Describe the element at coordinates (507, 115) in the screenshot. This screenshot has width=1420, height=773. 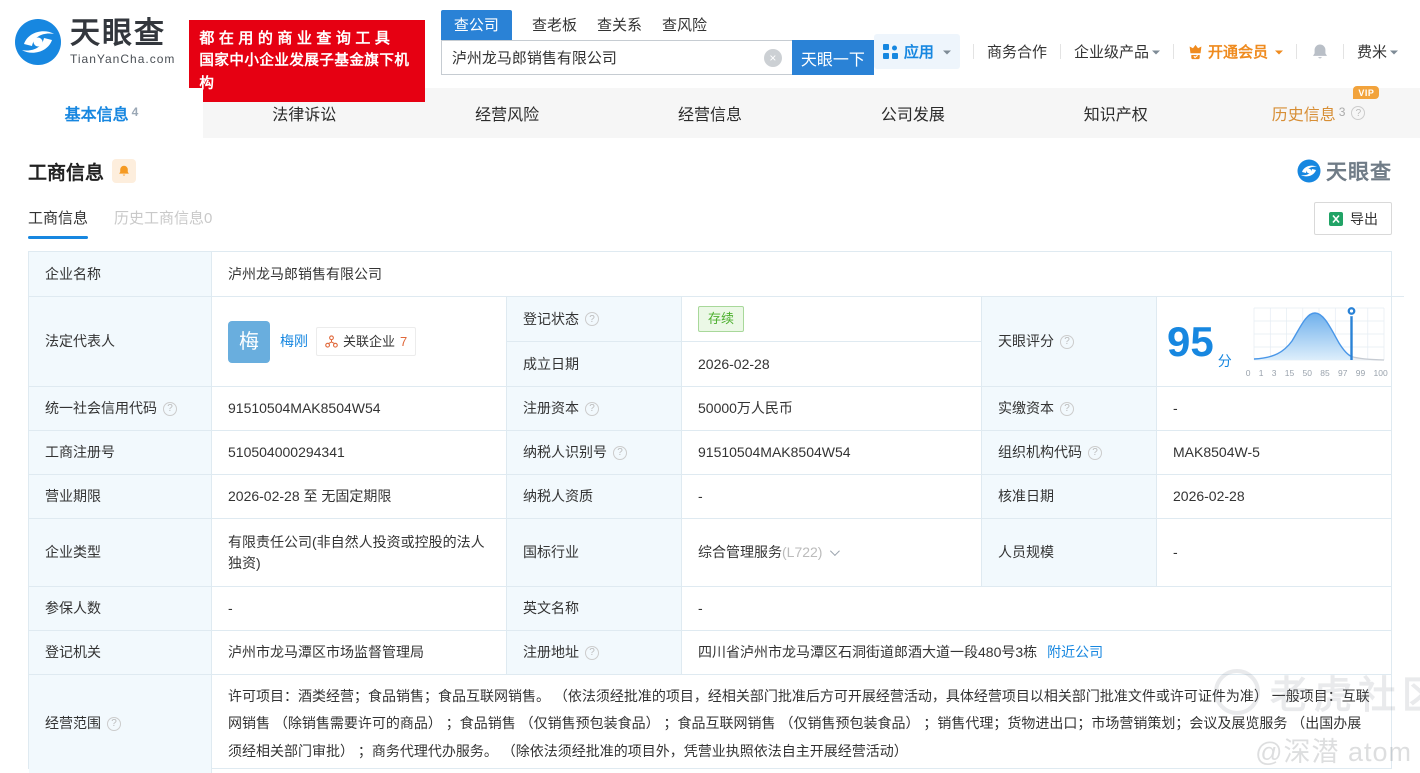
I see `tab-risk-label: 经营风险` at that location.